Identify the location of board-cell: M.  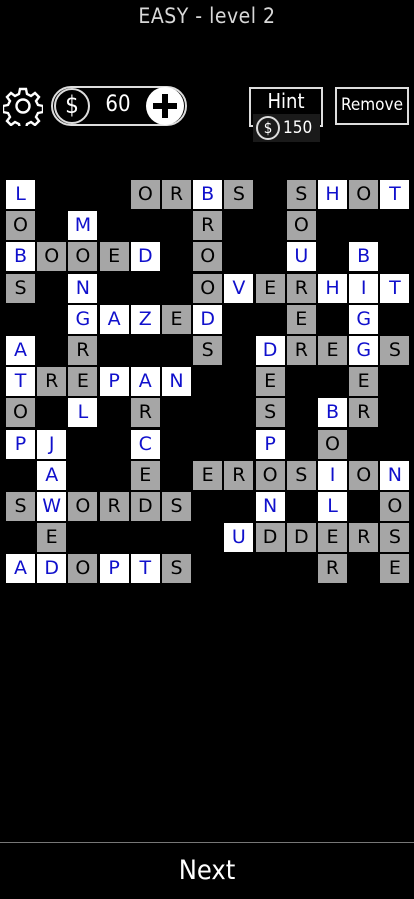
(83, 226).